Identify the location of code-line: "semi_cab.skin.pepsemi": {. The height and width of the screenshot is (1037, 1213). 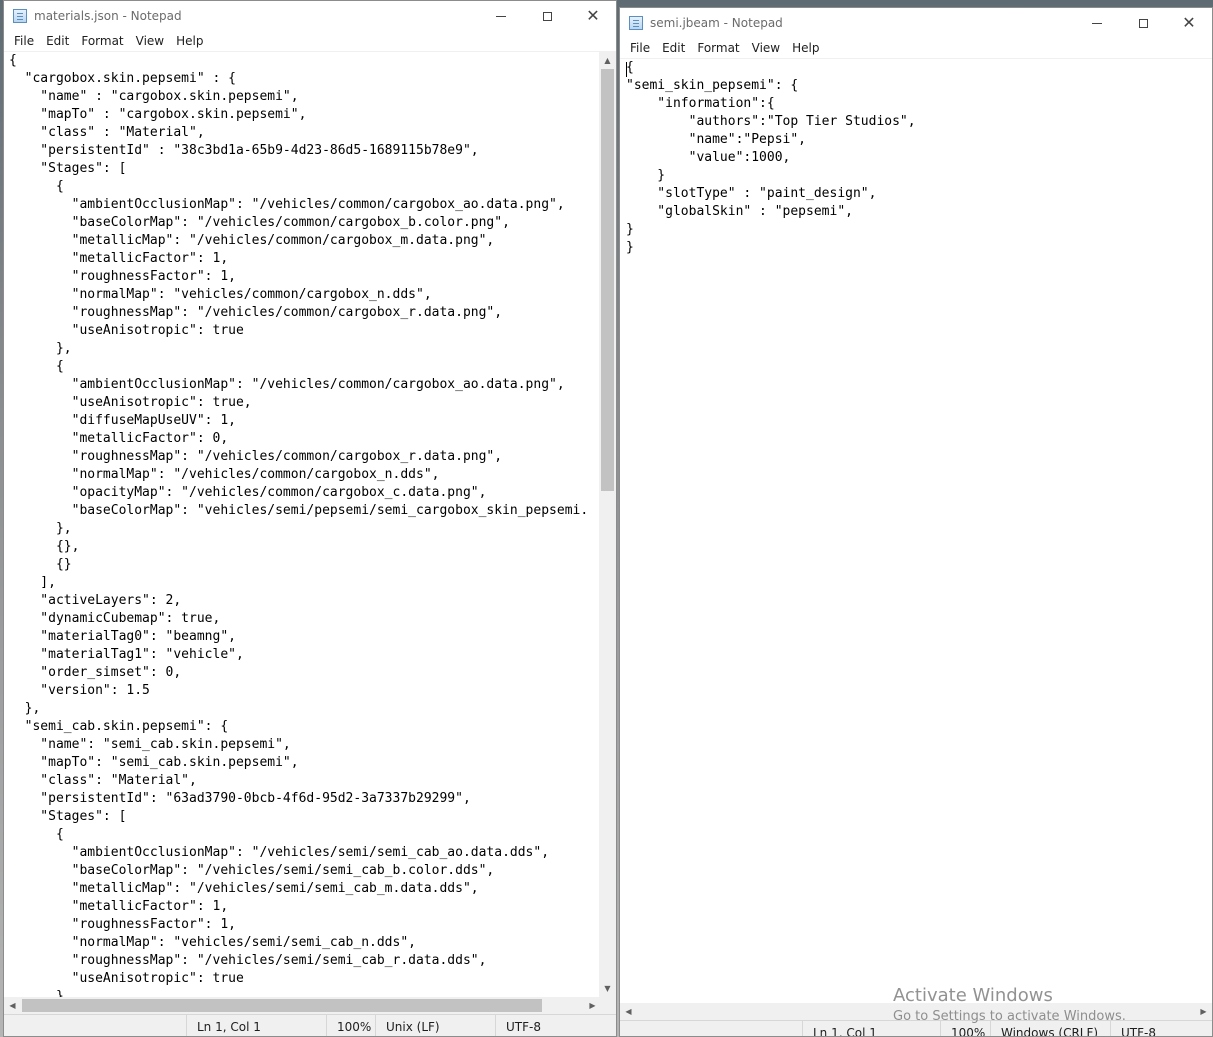
(119, 726).